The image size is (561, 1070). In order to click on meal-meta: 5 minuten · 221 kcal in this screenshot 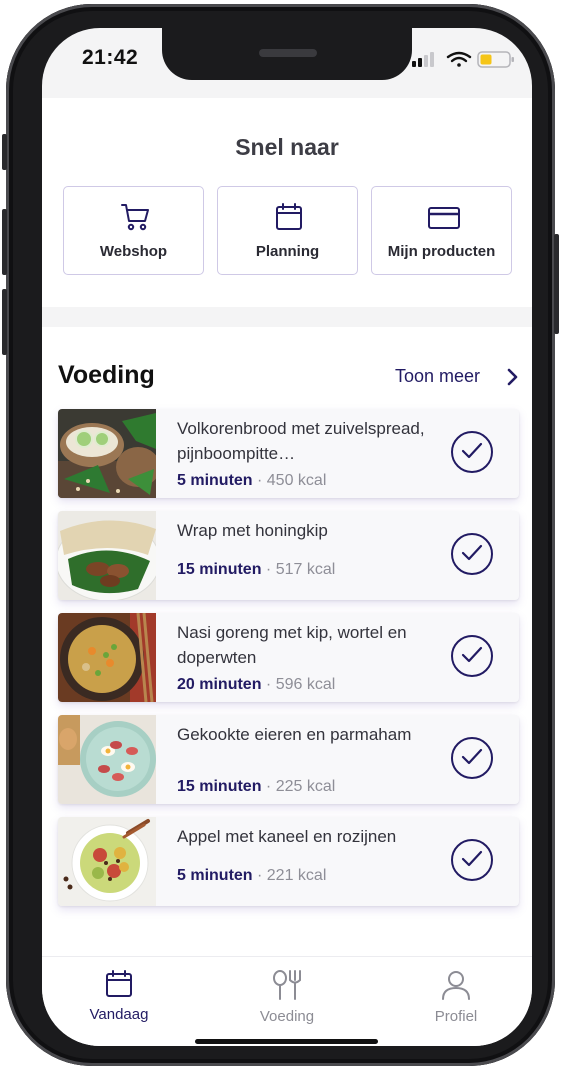, I will do `click(251, 876)`.